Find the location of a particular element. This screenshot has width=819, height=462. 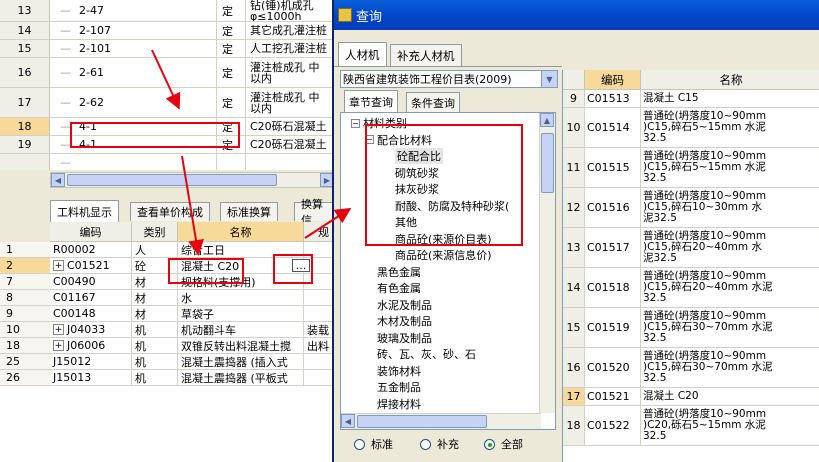

tree-scroll-thumb is located at coordinates (547, 163).